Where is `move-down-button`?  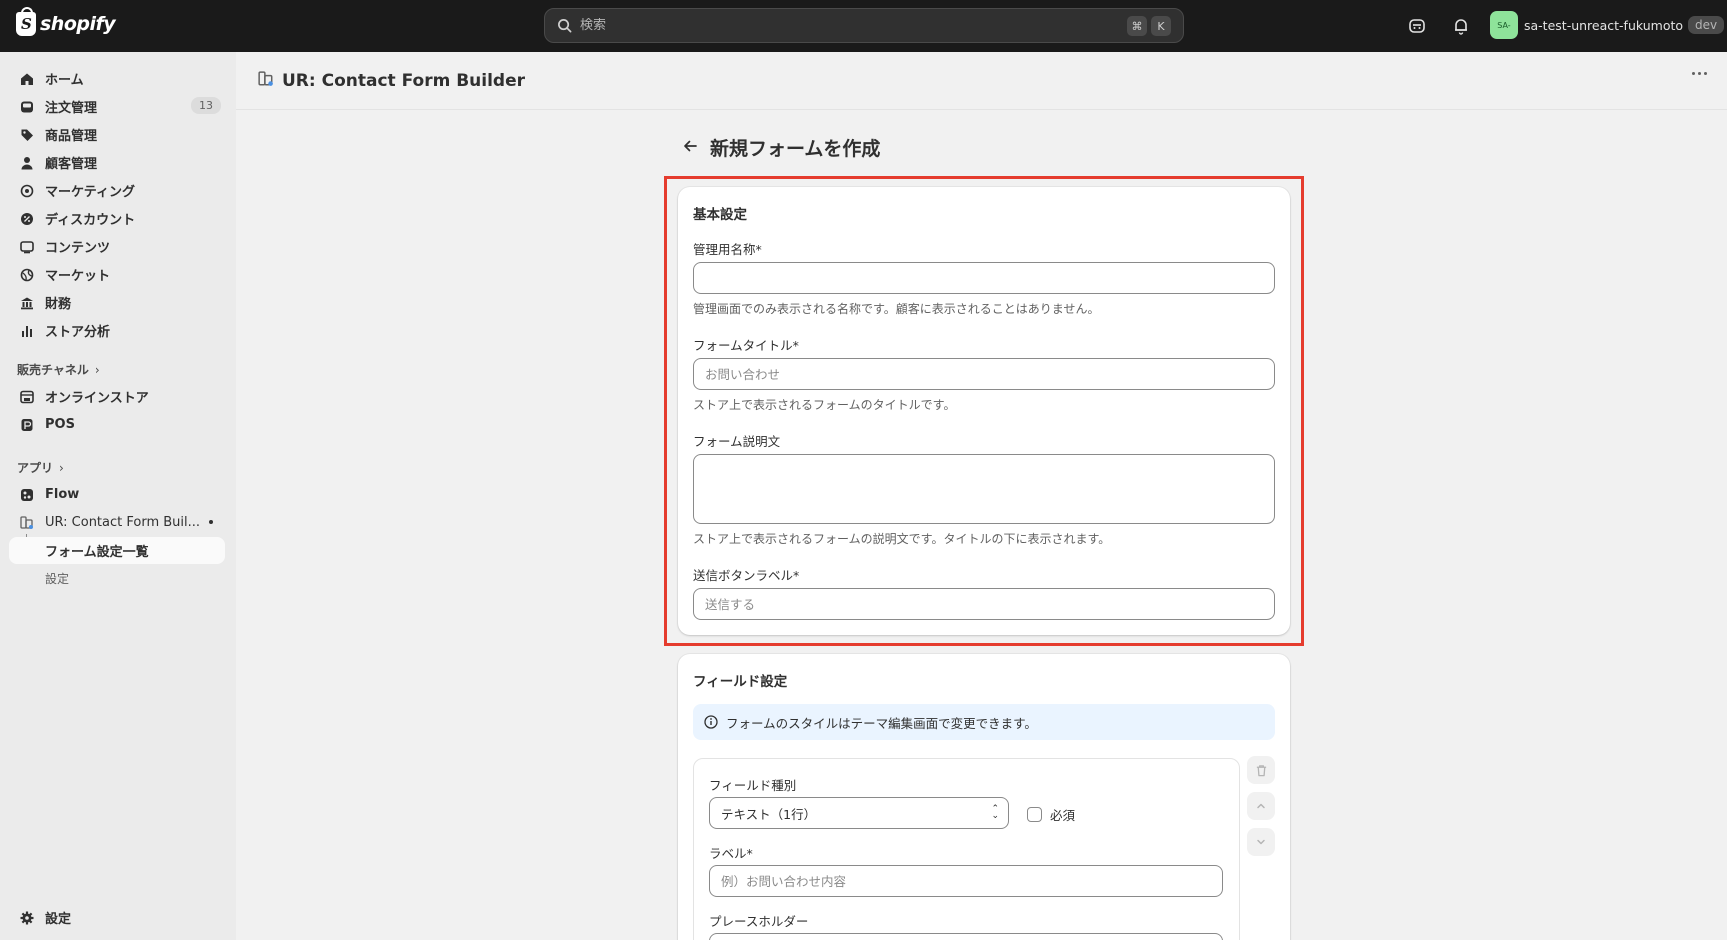 move-down-button is located at coordinates (1261, 842).